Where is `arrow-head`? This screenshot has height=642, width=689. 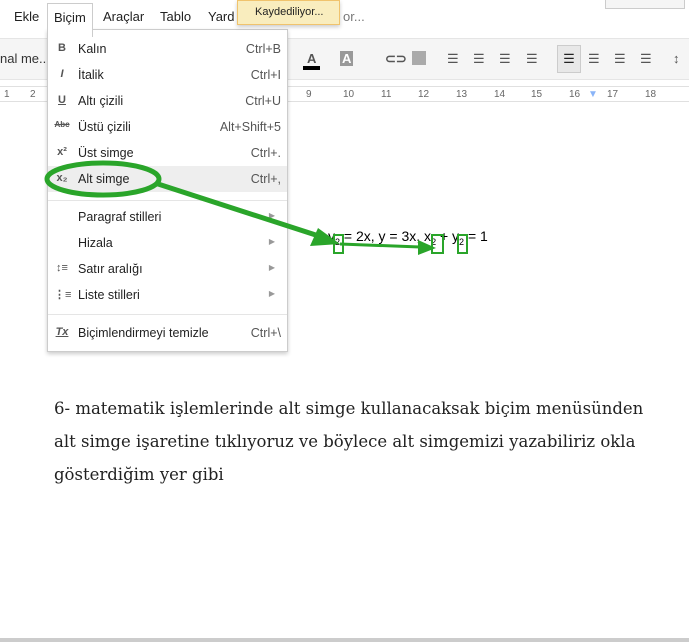
arrow-head is located at coordinates (325, 237).